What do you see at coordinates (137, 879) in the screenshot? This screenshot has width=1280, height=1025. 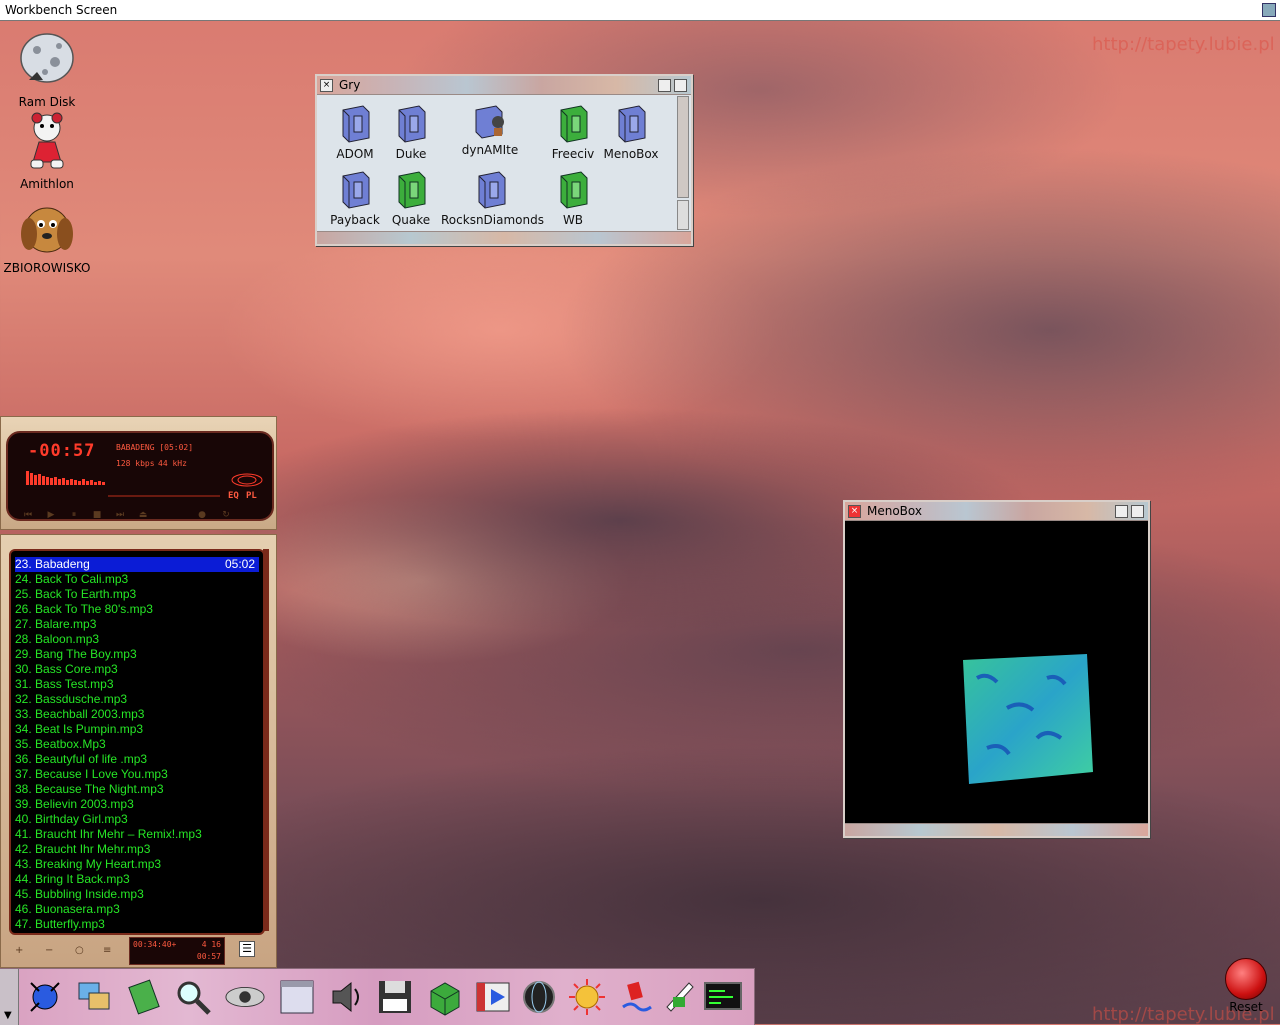 I see `playlist-item: 44. Bring It Back.mp3` at bounding box center [137, 879].